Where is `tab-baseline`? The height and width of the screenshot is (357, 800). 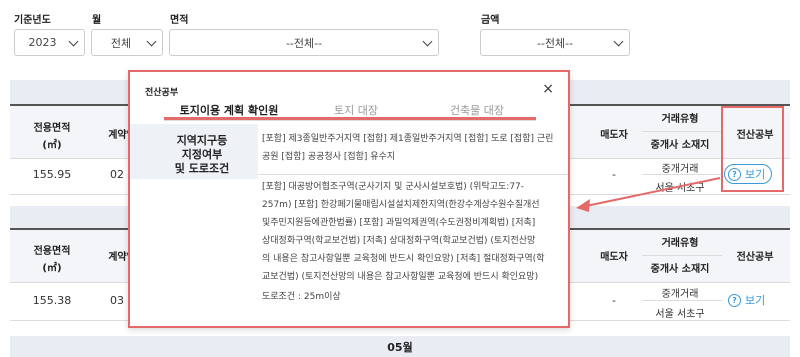
tab-baseline is located at coordinates (350, 120).